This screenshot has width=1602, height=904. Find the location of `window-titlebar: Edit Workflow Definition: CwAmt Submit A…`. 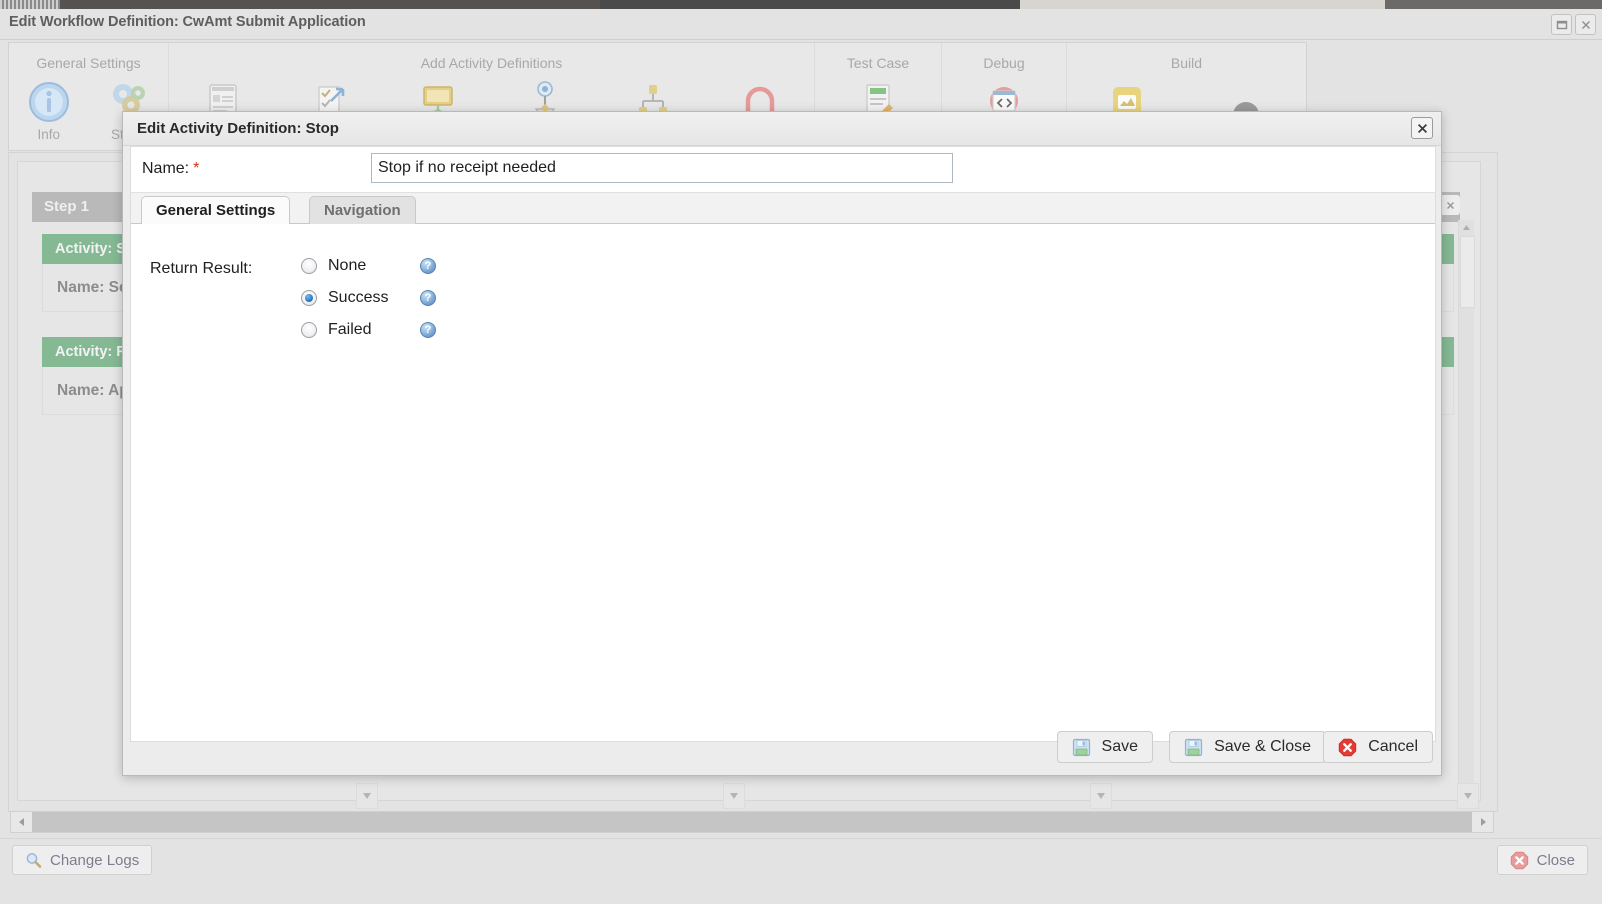

window-titlebar: Edit Workflow Definition: CwAmt Submit A… is located at coordinates (801, 24).